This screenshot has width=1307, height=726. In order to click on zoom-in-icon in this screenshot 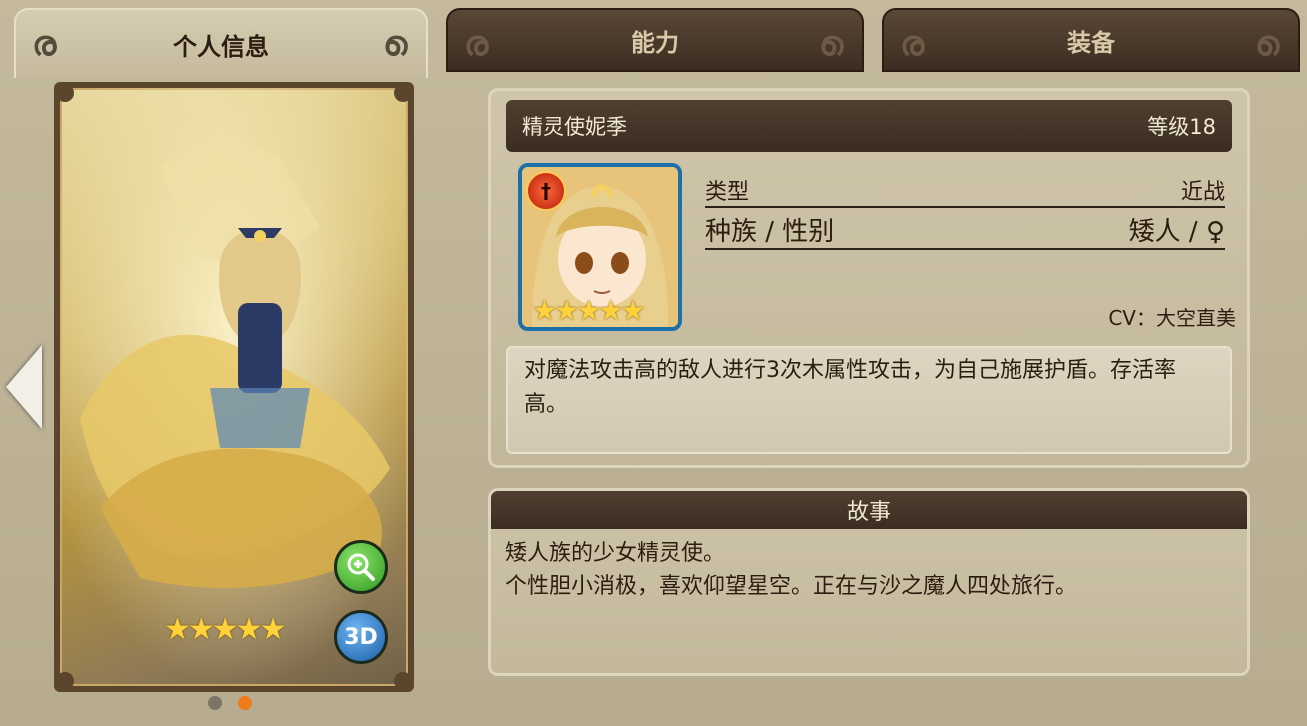, I will do `click(361, 567)`.